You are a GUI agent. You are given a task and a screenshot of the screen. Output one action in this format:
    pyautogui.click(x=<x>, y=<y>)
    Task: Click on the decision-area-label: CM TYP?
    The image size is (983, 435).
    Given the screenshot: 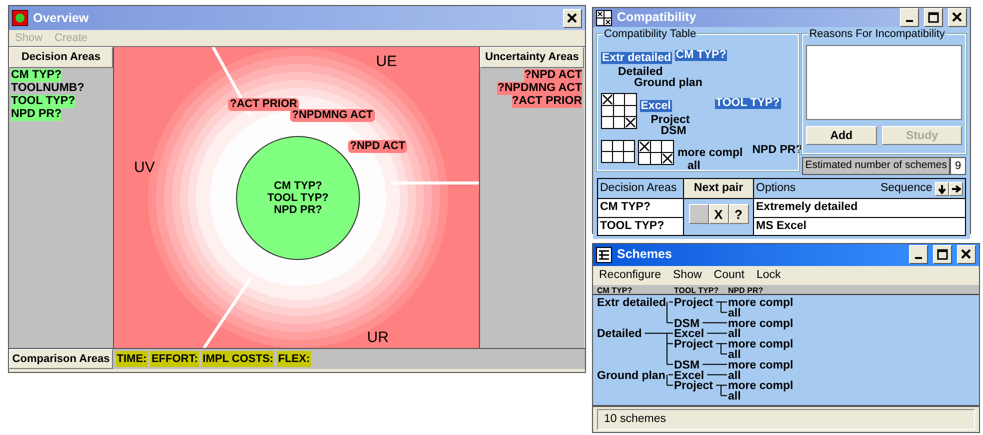 What is the action you would take?
    pyautogui.click(x=701, y=55)
    